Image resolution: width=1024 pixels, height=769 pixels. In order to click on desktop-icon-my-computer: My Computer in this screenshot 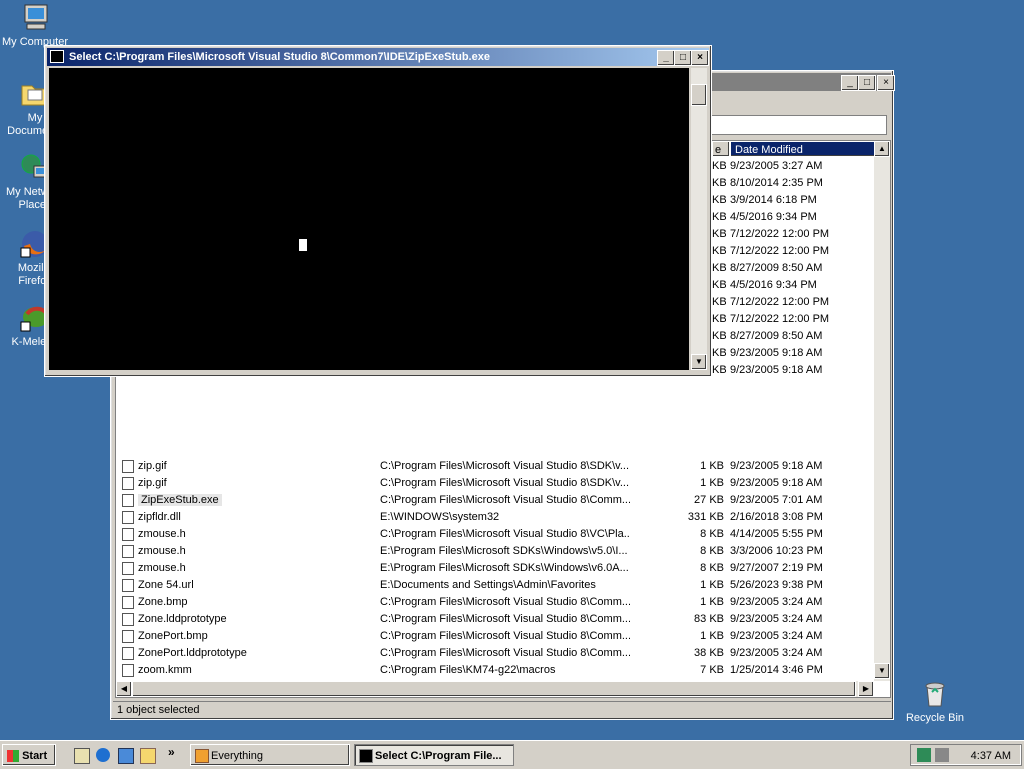, I will do `click(35, 25)`.